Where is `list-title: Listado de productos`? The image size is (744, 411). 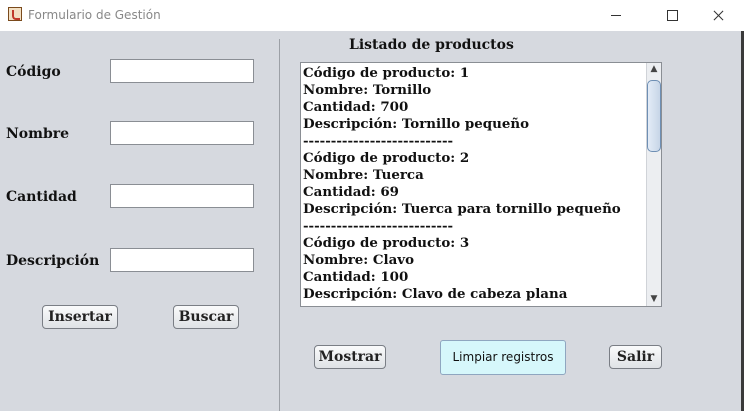 list-title: Listado de productos is located at coordinates (431, 45).